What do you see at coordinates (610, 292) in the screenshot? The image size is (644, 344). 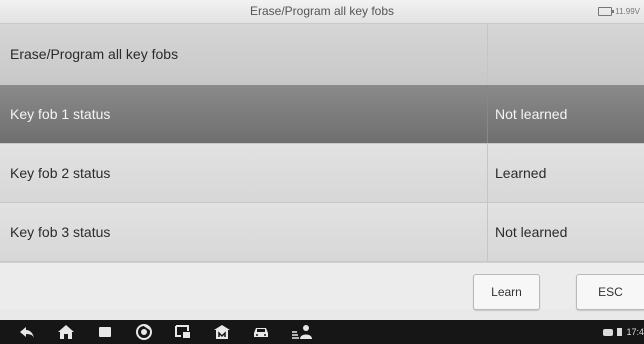 I see `esc-button: ESC` at bounding box center [610, 292].